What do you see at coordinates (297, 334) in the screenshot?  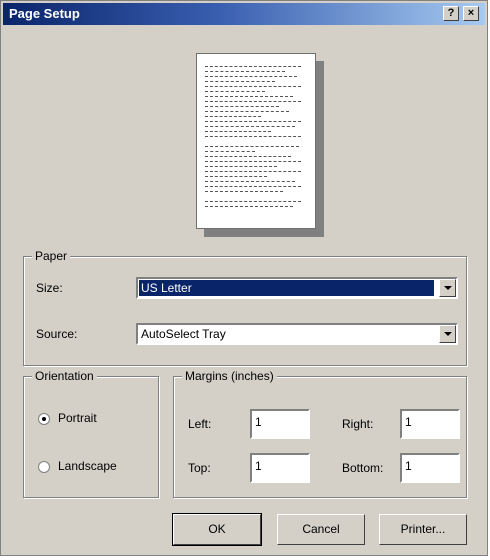 I see `source-select: AutoSelect Tray` at bounding box center [297, 334].